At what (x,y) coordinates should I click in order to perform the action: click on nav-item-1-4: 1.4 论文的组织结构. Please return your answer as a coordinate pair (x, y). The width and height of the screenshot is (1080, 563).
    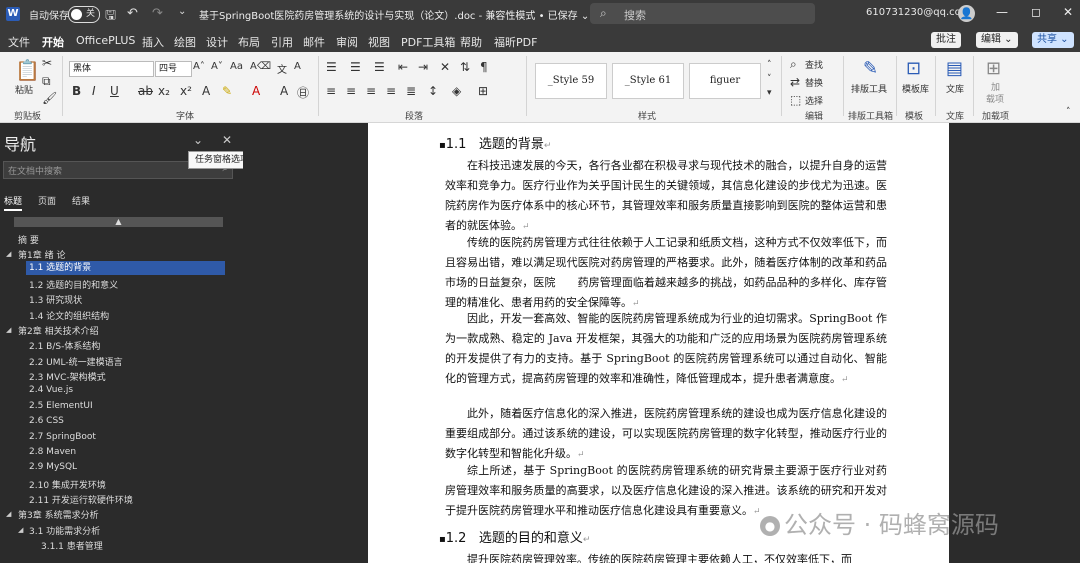
    Looking at the image, I should click on (69, 315).